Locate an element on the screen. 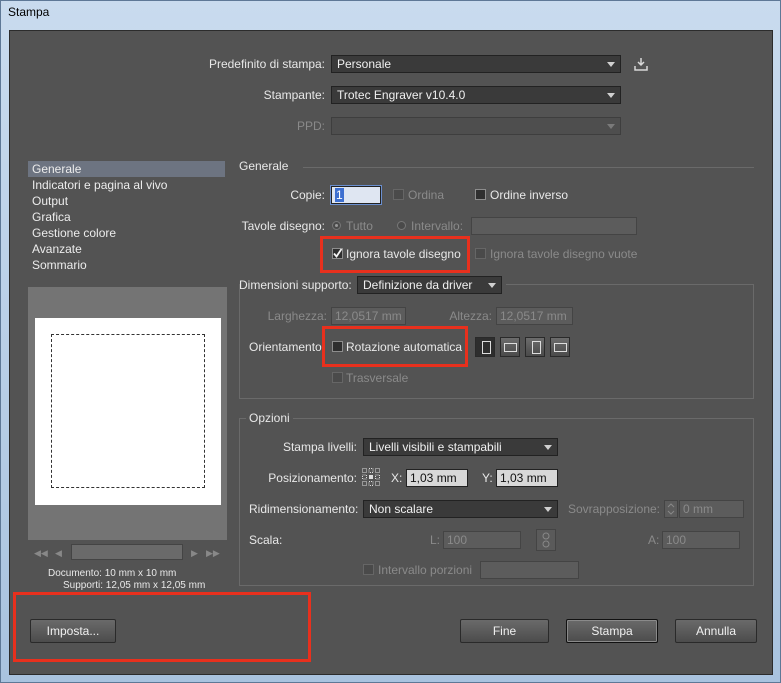  overlap-label: Sovrapposizione: is located at coordinates (613, 509).